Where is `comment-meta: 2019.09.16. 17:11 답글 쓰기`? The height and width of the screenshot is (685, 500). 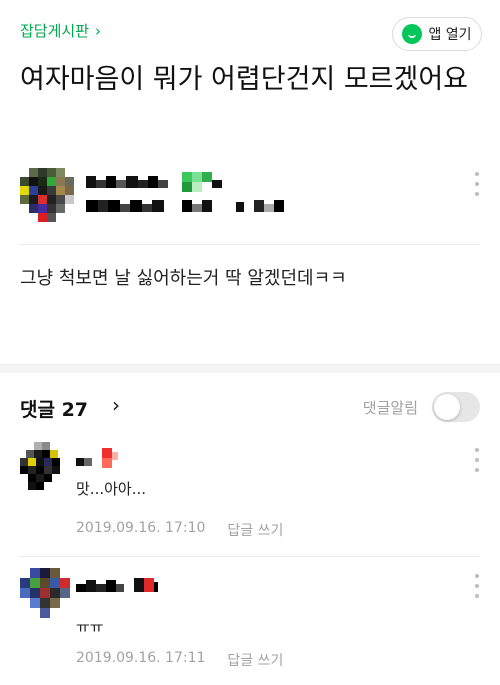 comment-meta: 2019.09.16. 17:11 답글 쓰기 is located at coordinates (179, 660).